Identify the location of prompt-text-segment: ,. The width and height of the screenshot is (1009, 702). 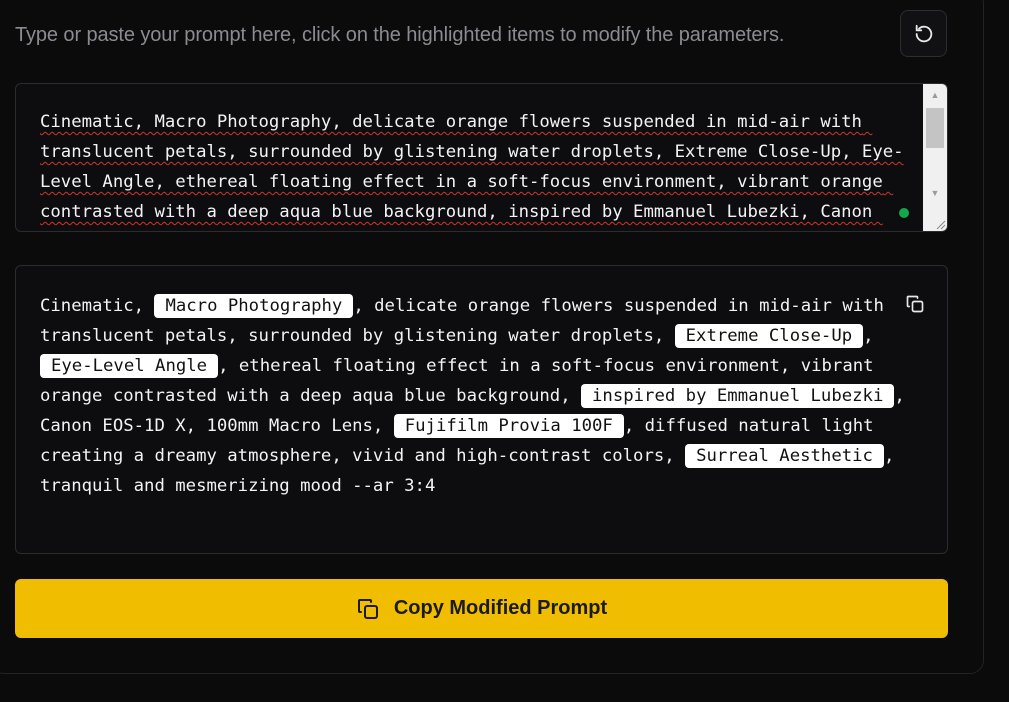
(868, 336).